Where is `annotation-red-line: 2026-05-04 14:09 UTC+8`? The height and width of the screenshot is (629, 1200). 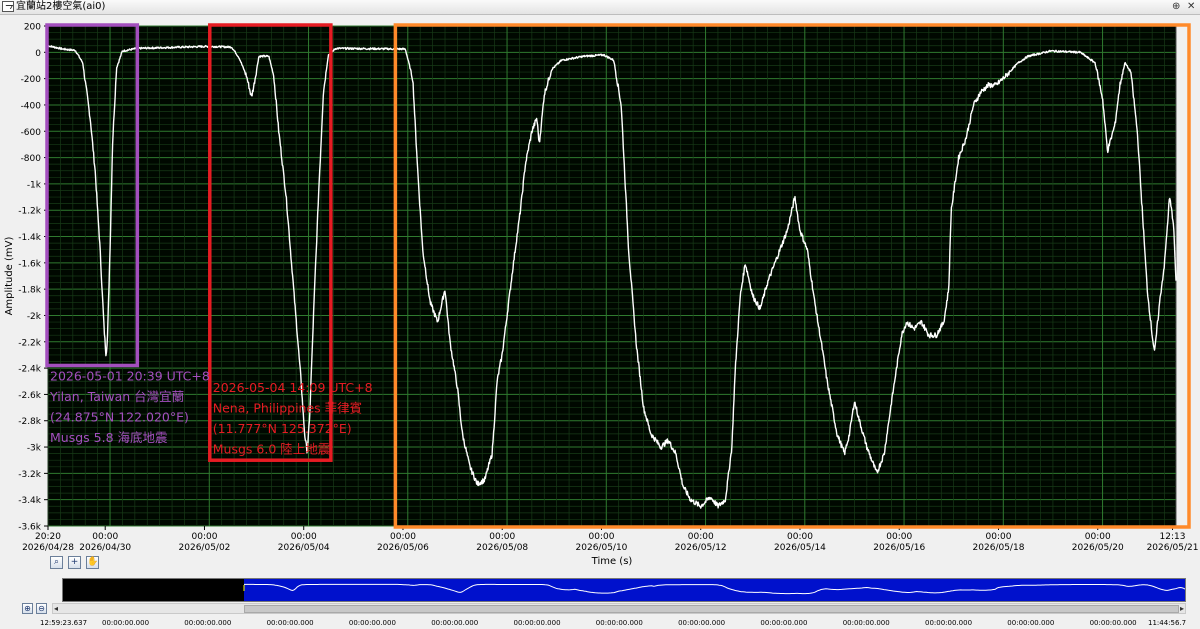
annotation-red-line: 2026-05-04 14:09 UTC+8 is located at coordinates (293, 387).